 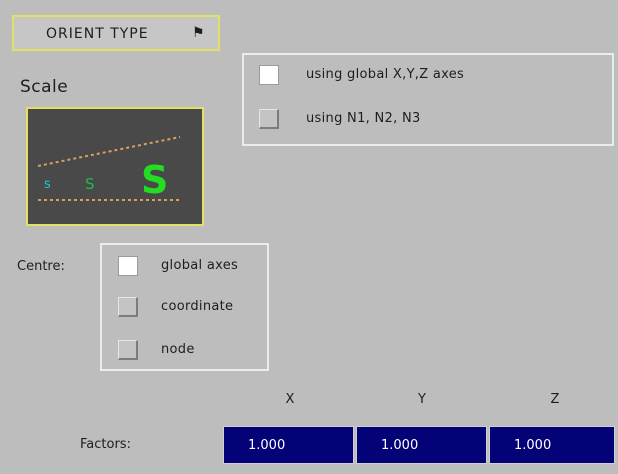 I want to click on orient-type-label: ORIENT TYPE, so click(x=97, y=34).